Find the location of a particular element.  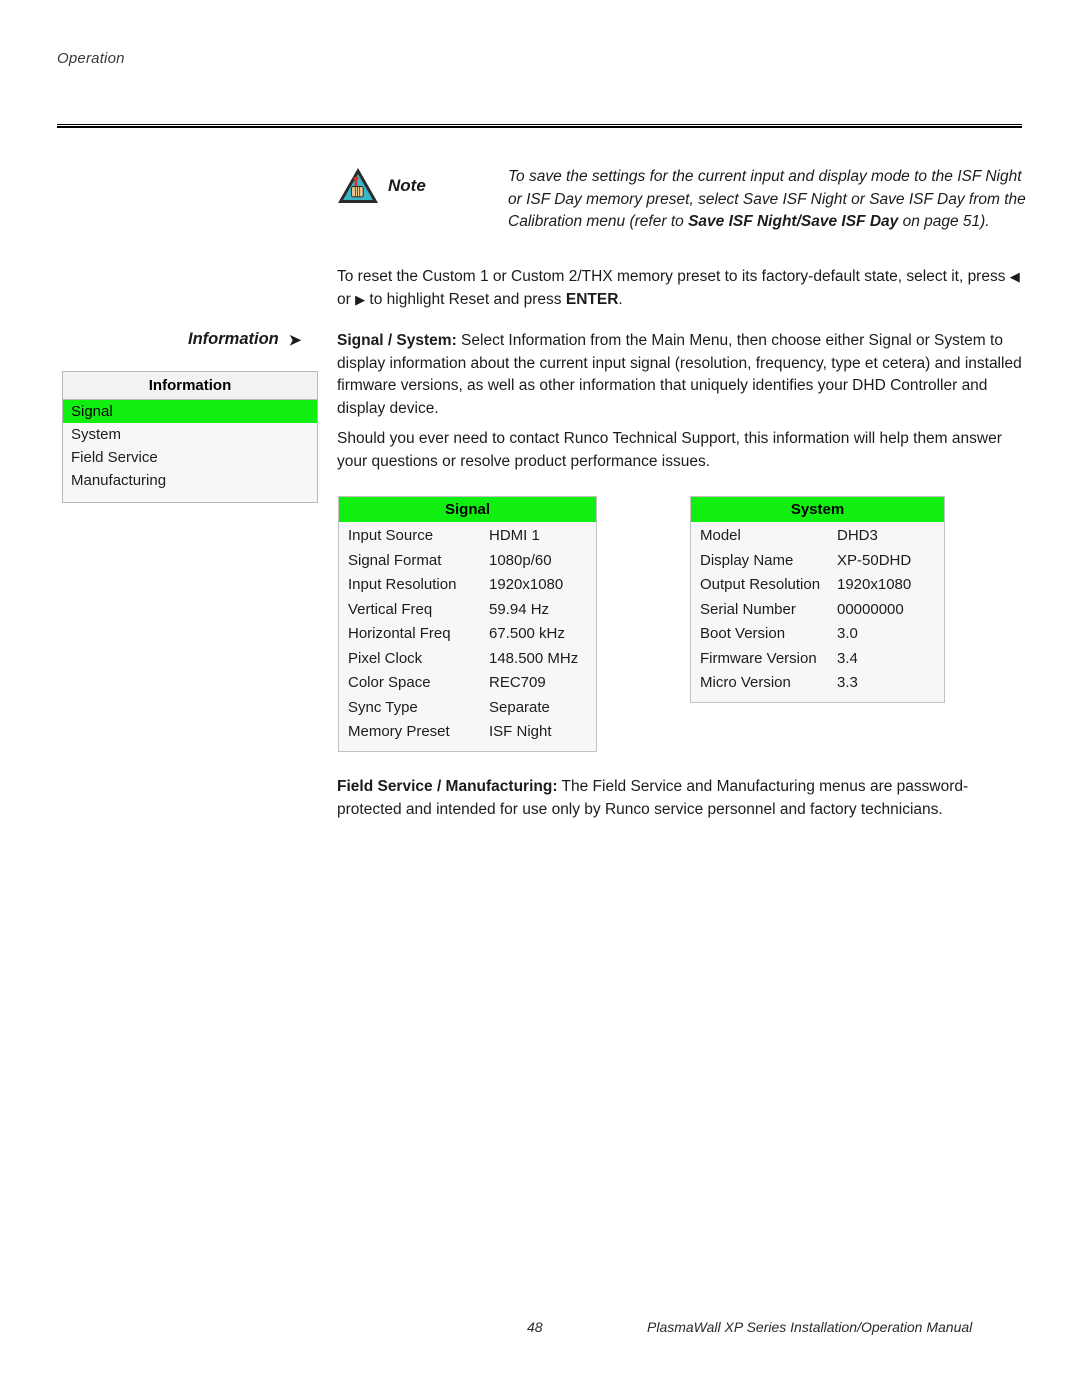

table-row: Memory Preset ISF Night is located at coordinates (467, 732).